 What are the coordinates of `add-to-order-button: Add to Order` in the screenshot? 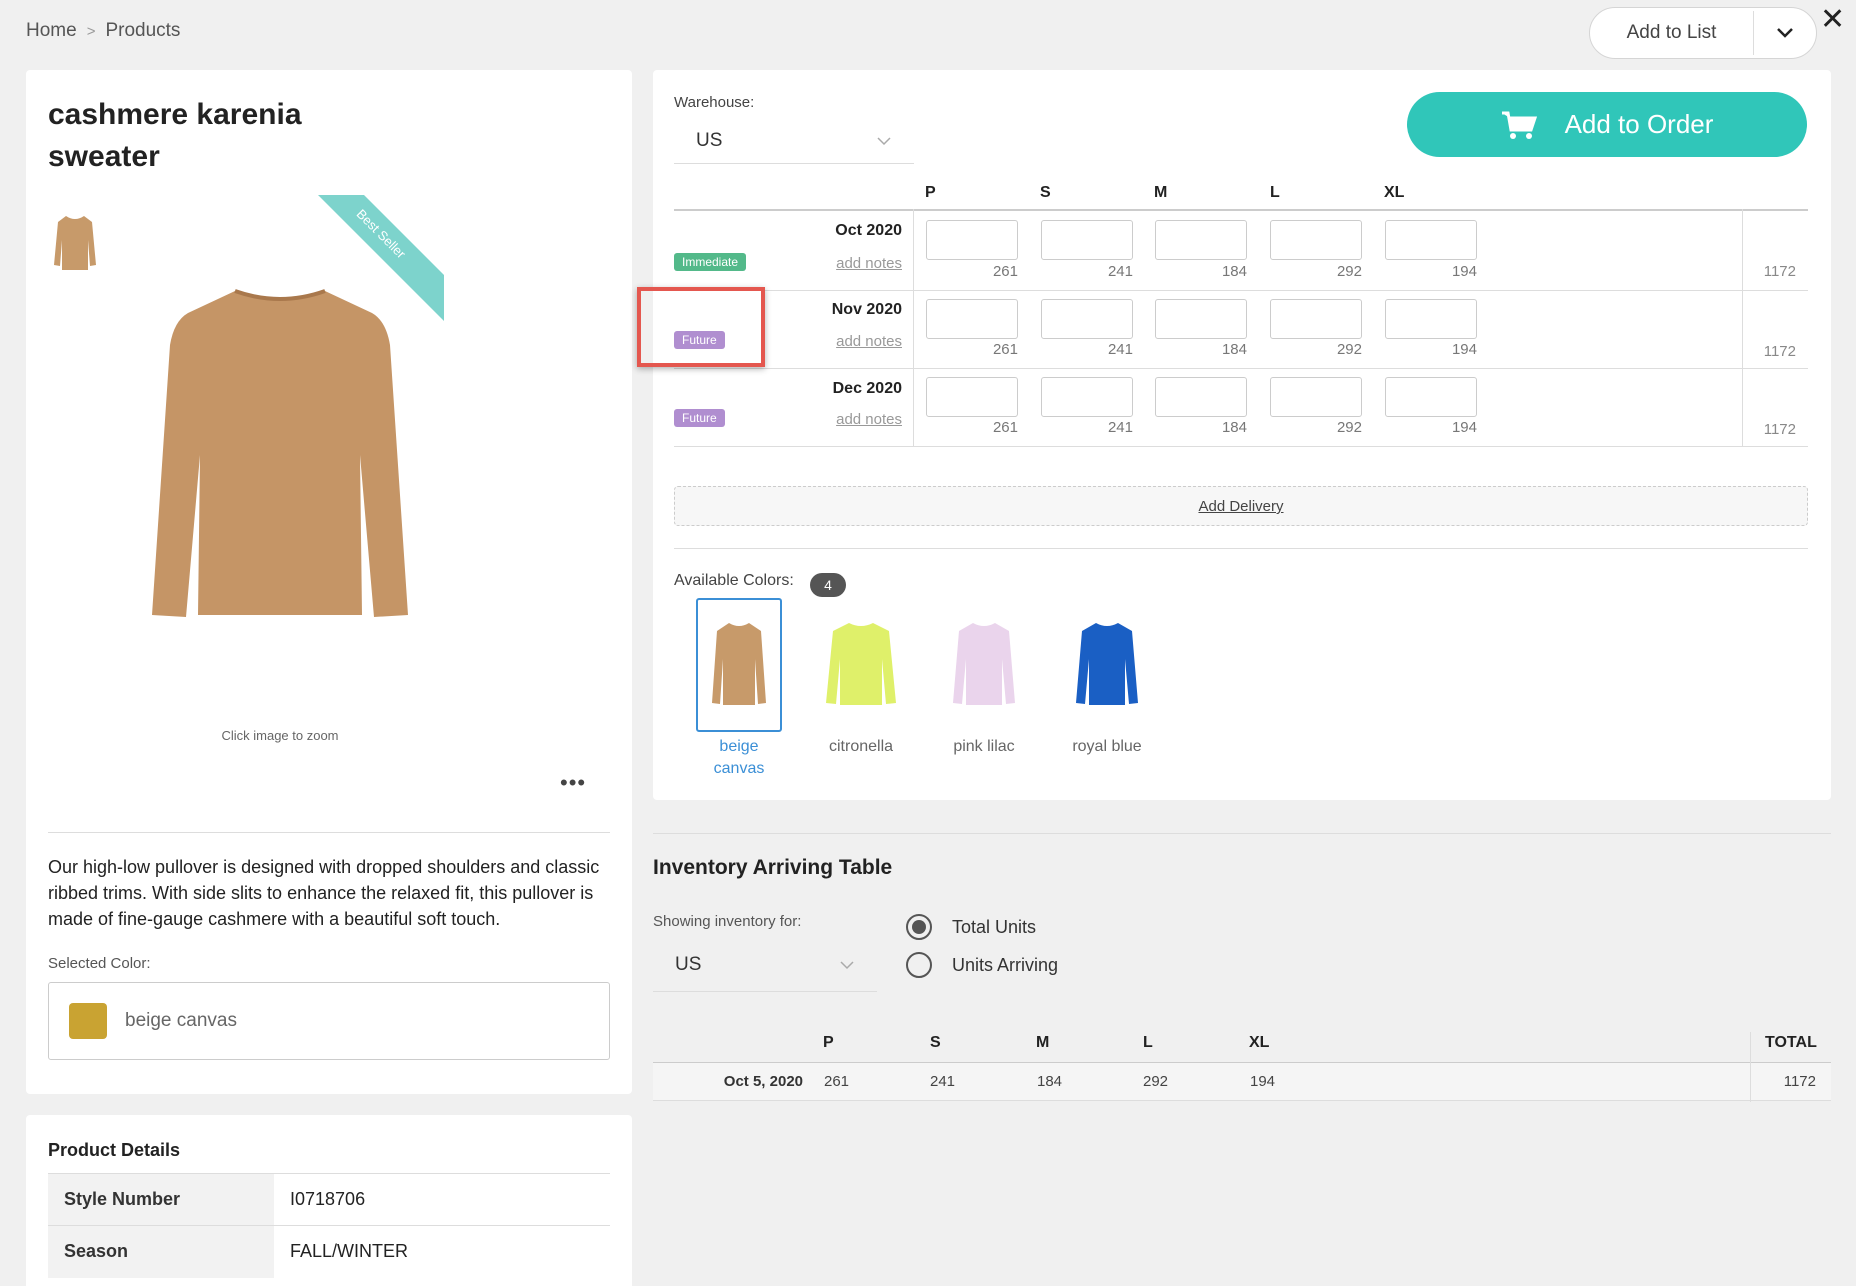 It's located at (1607, 124).